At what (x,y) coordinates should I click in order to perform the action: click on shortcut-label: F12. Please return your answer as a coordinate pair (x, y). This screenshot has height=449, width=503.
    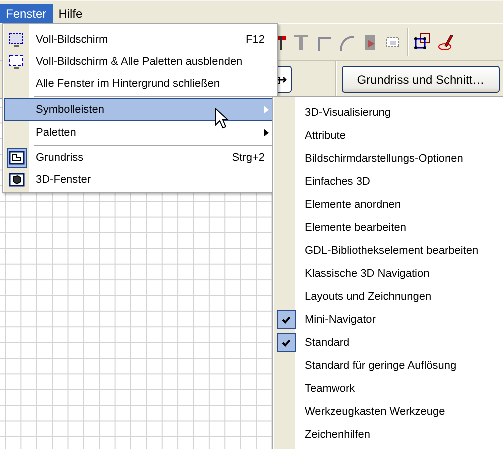
    Looking at the image, I should click on (256, 40).